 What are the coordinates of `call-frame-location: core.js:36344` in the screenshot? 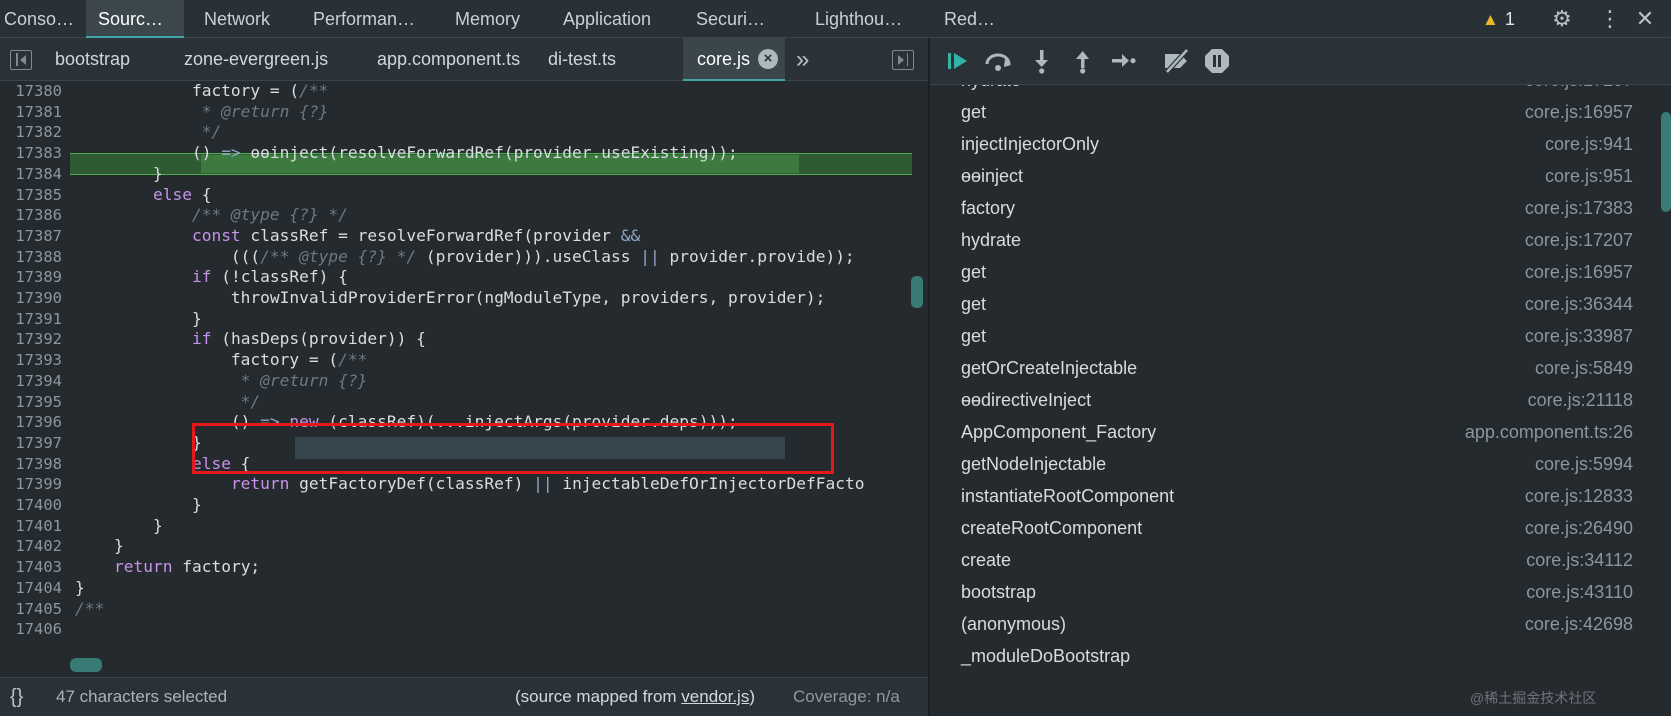 It's located at (1579, 304).